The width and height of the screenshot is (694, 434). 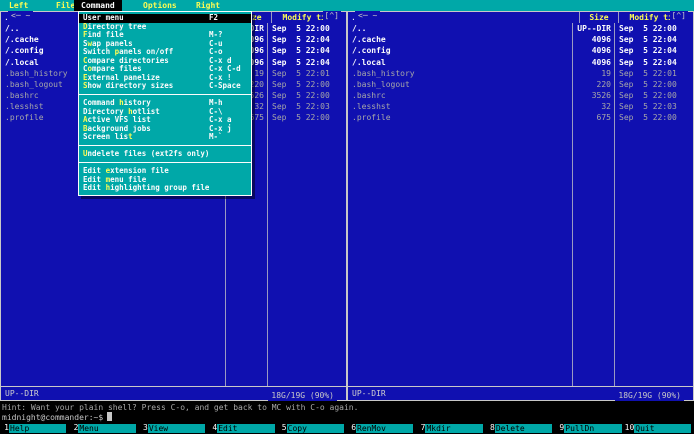 I want to click on menu-item-find-file: Find file M-?, so click(x=165, y=35).